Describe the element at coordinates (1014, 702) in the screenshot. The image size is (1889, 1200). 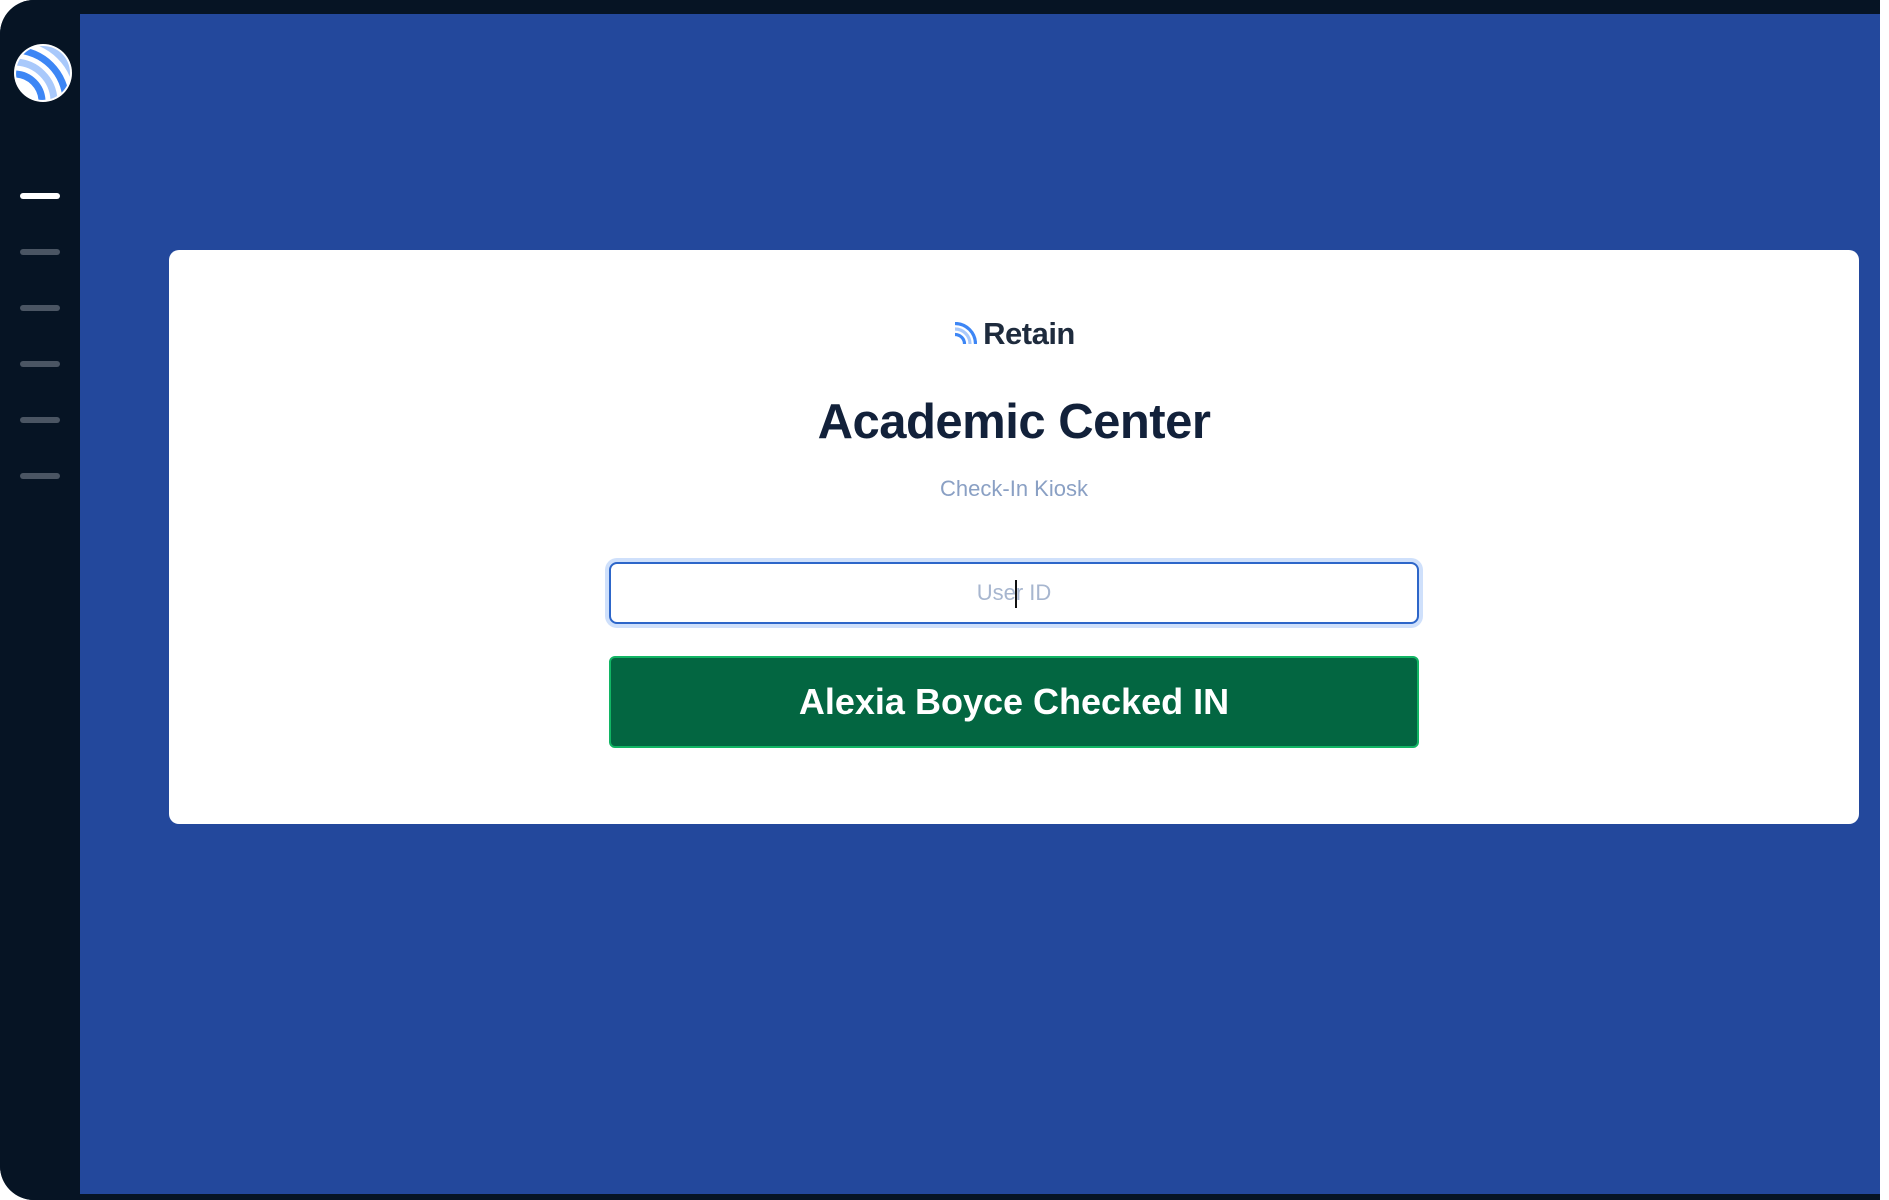
I see `check-in-status-button: Alexia Boyce Checked IN` at that location.